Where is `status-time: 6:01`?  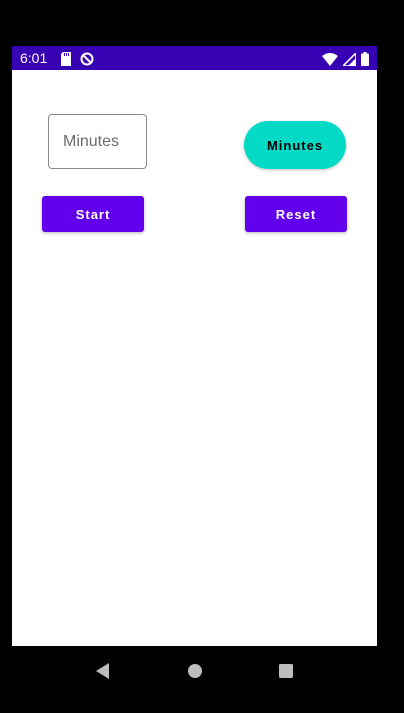
status-time: 6:01 is located at coordinates (34, 58).